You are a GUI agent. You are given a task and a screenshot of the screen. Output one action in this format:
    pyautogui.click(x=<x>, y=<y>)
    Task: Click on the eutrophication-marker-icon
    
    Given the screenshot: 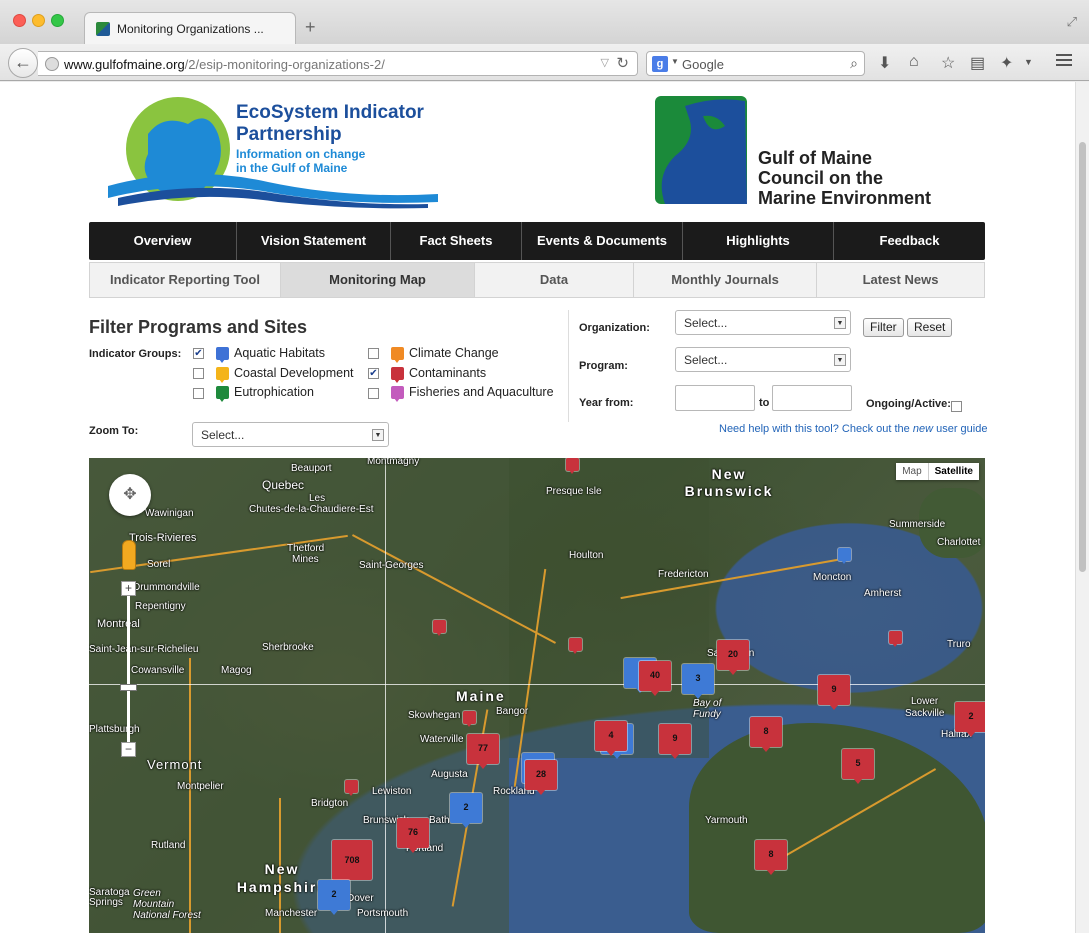 What is the action you would take?
    pyautogui.click(x=222, y=394)
    